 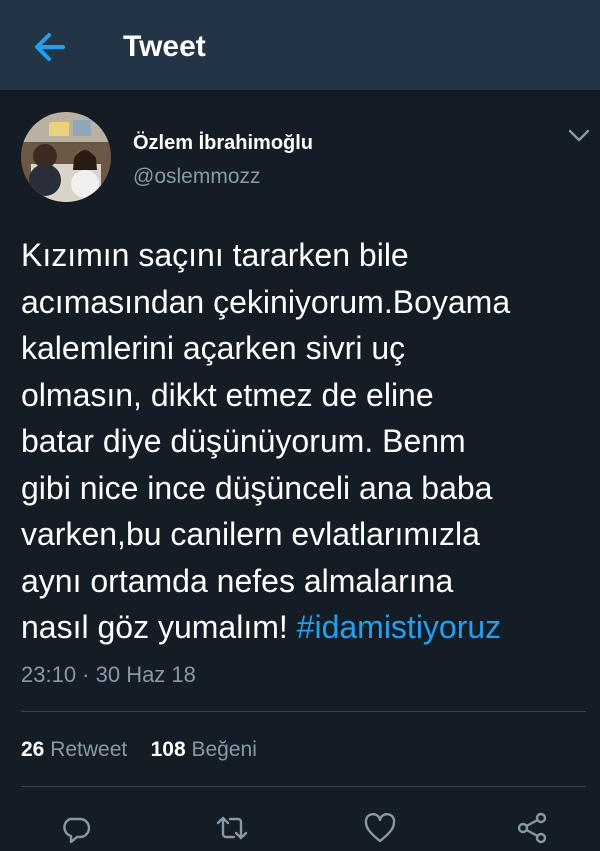 What do you see at coordinates (108, 674) in the screenshot?
I see `tweet-timestamp: 23:10 · 30 Haz 18` at bounding box center [108, 674].